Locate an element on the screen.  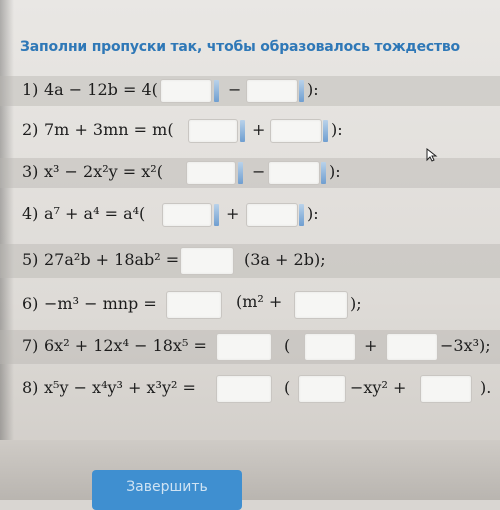
answer-input-3b is located at coordinates (294, 173).